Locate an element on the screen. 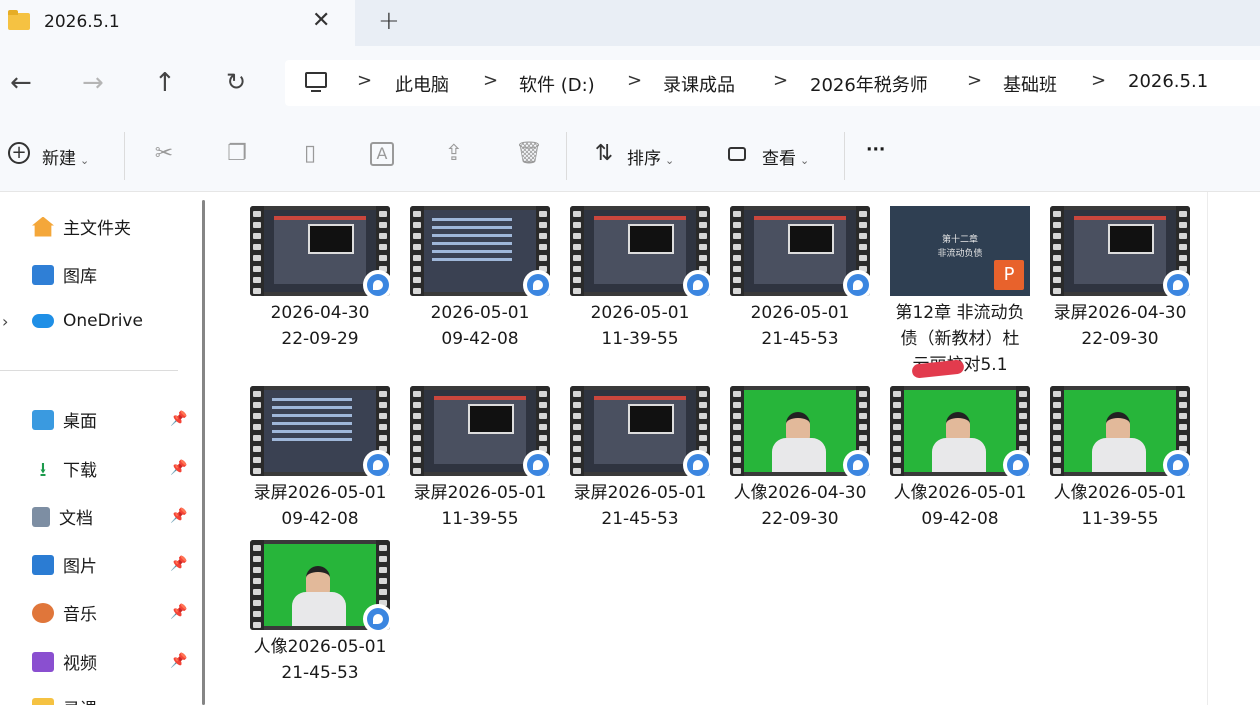 This screenshot has height=705, width=1260. sidebar-item-gallery: 图库 is located at coordinates (64, 274).